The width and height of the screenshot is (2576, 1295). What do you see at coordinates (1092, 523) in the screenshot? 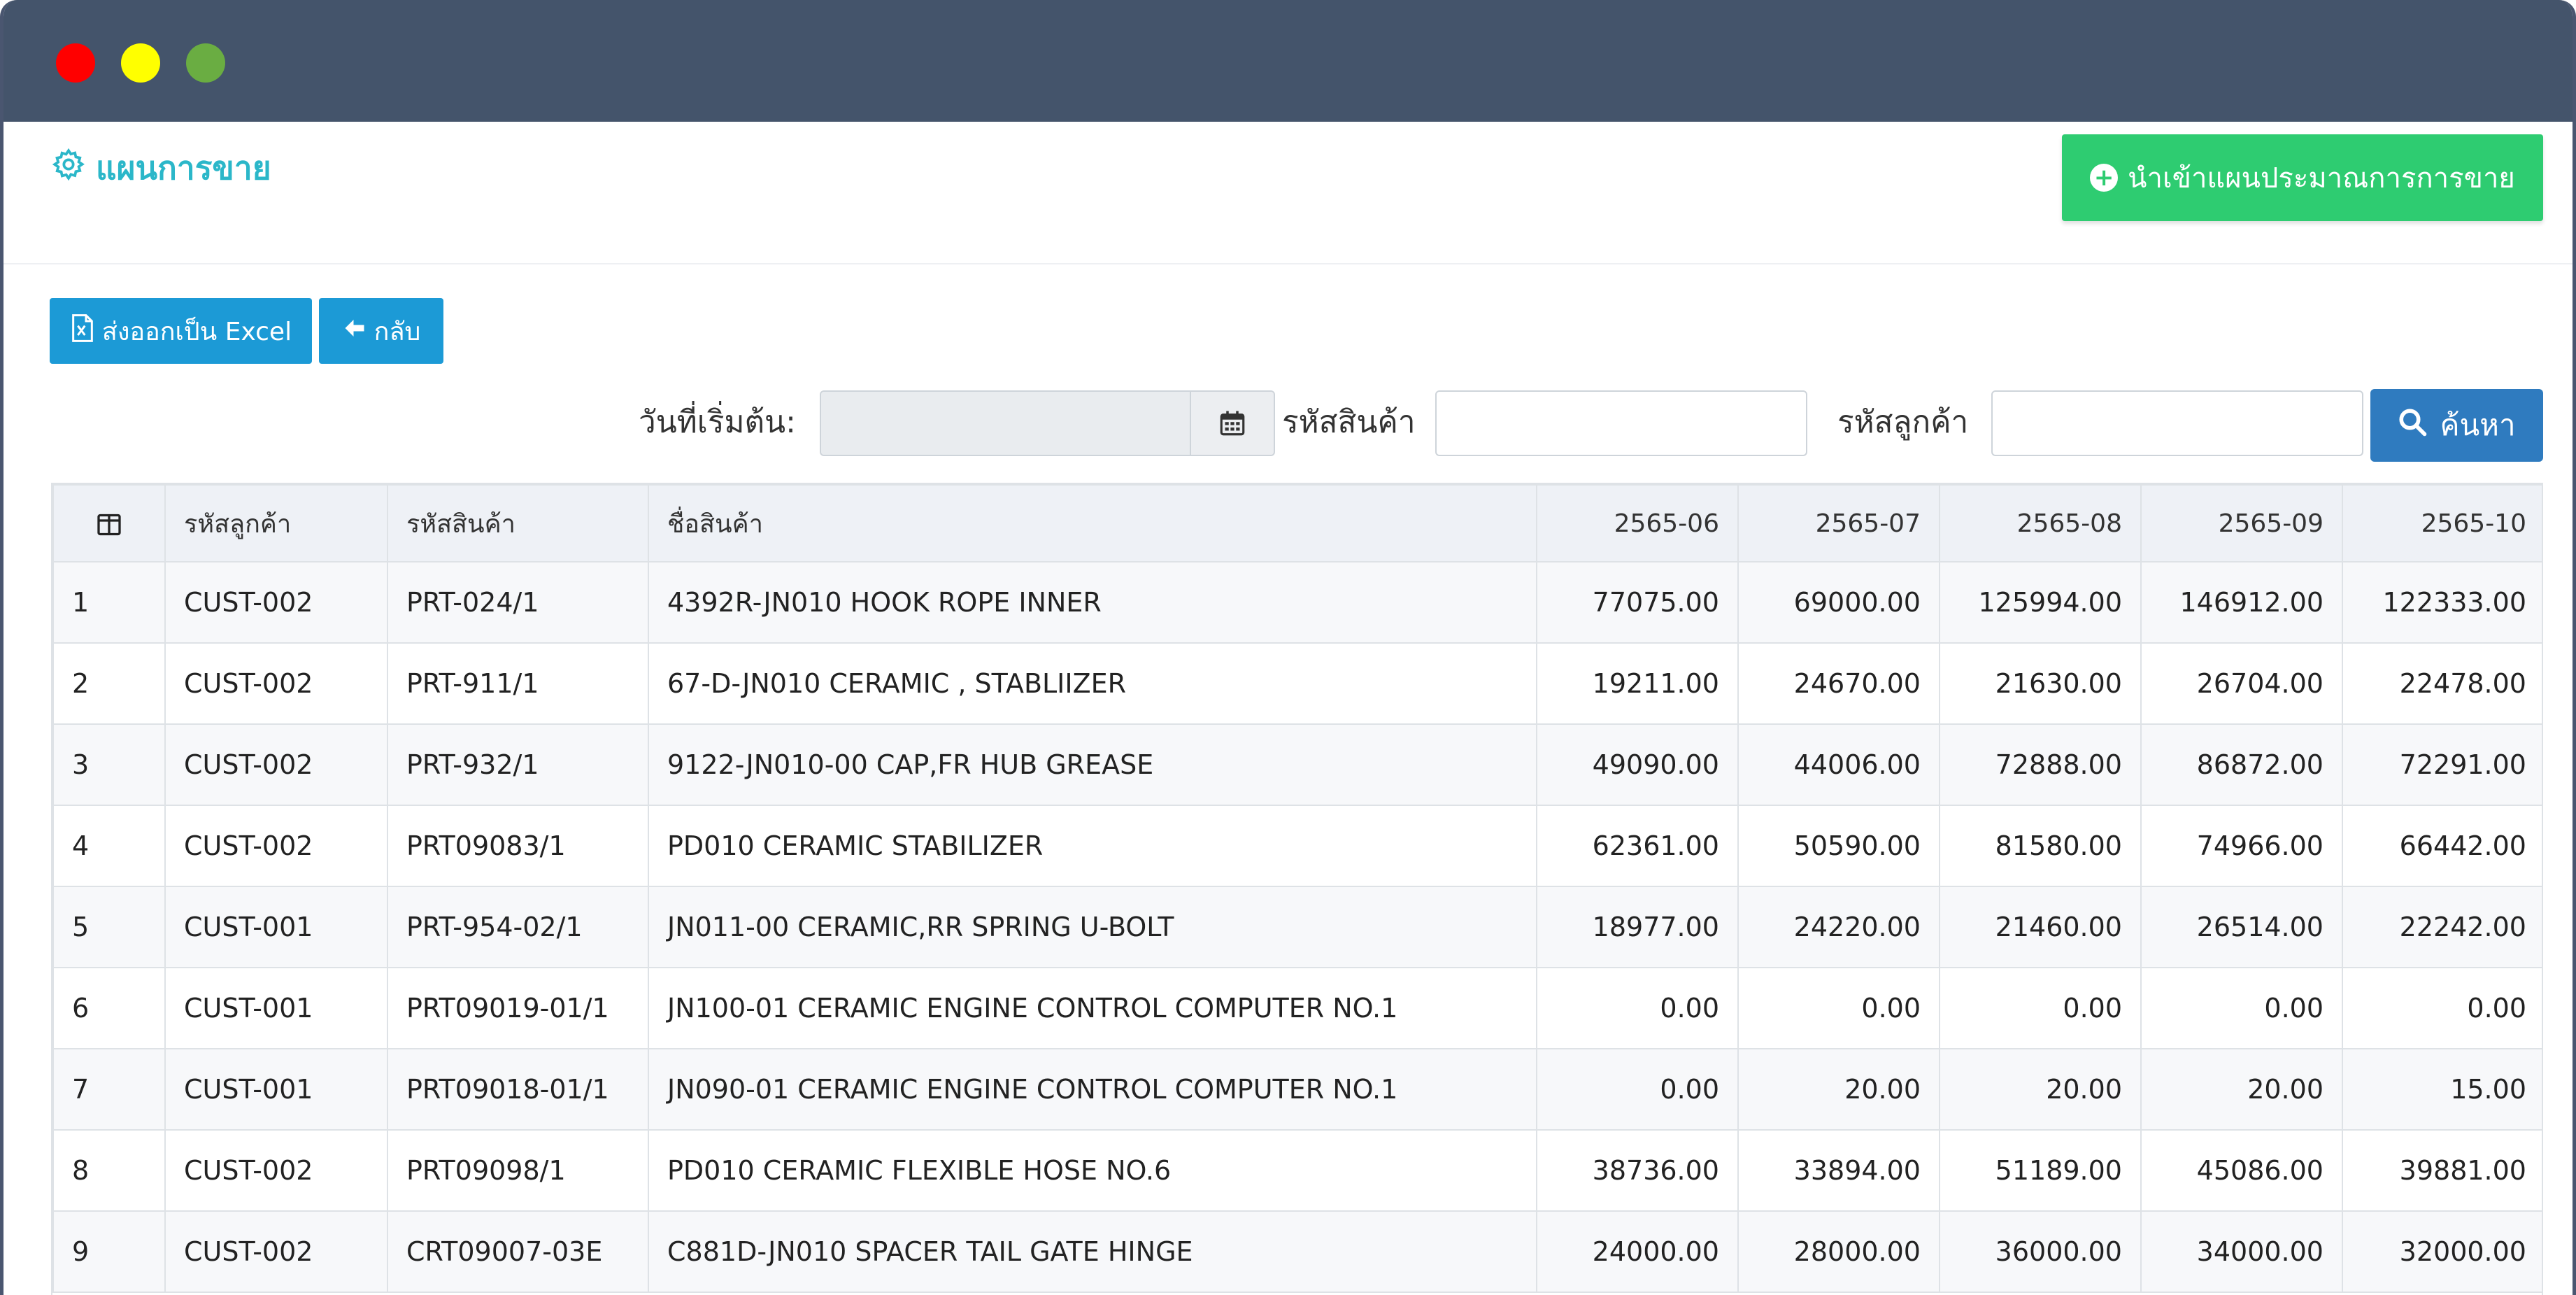
I see `column-header-product-name: ชื่อสินค้า` at bounding box center [1092, 523].